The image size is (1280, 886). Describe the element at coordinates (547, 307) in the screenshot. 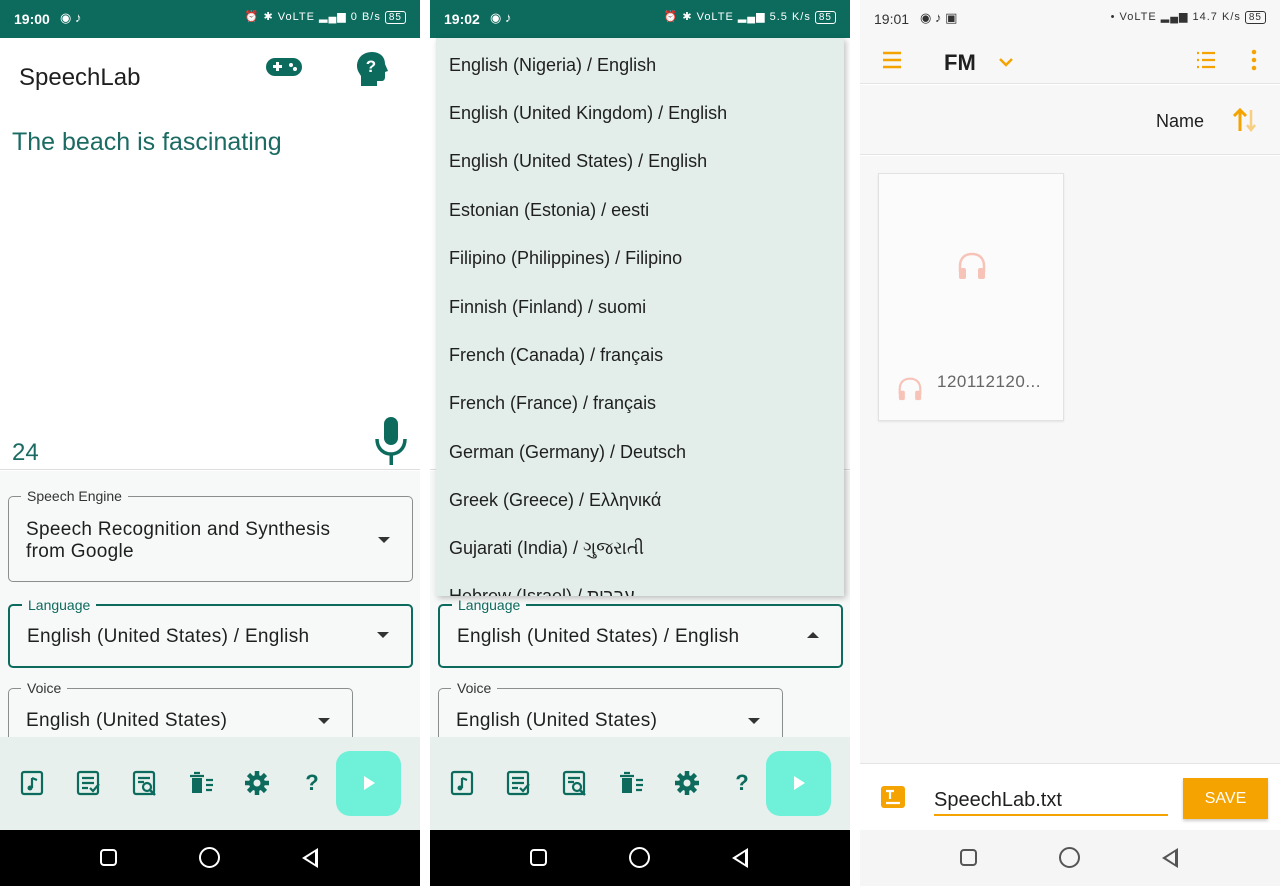

I see `dropdown-item: Finnish (Finland) / suomi` at that location.